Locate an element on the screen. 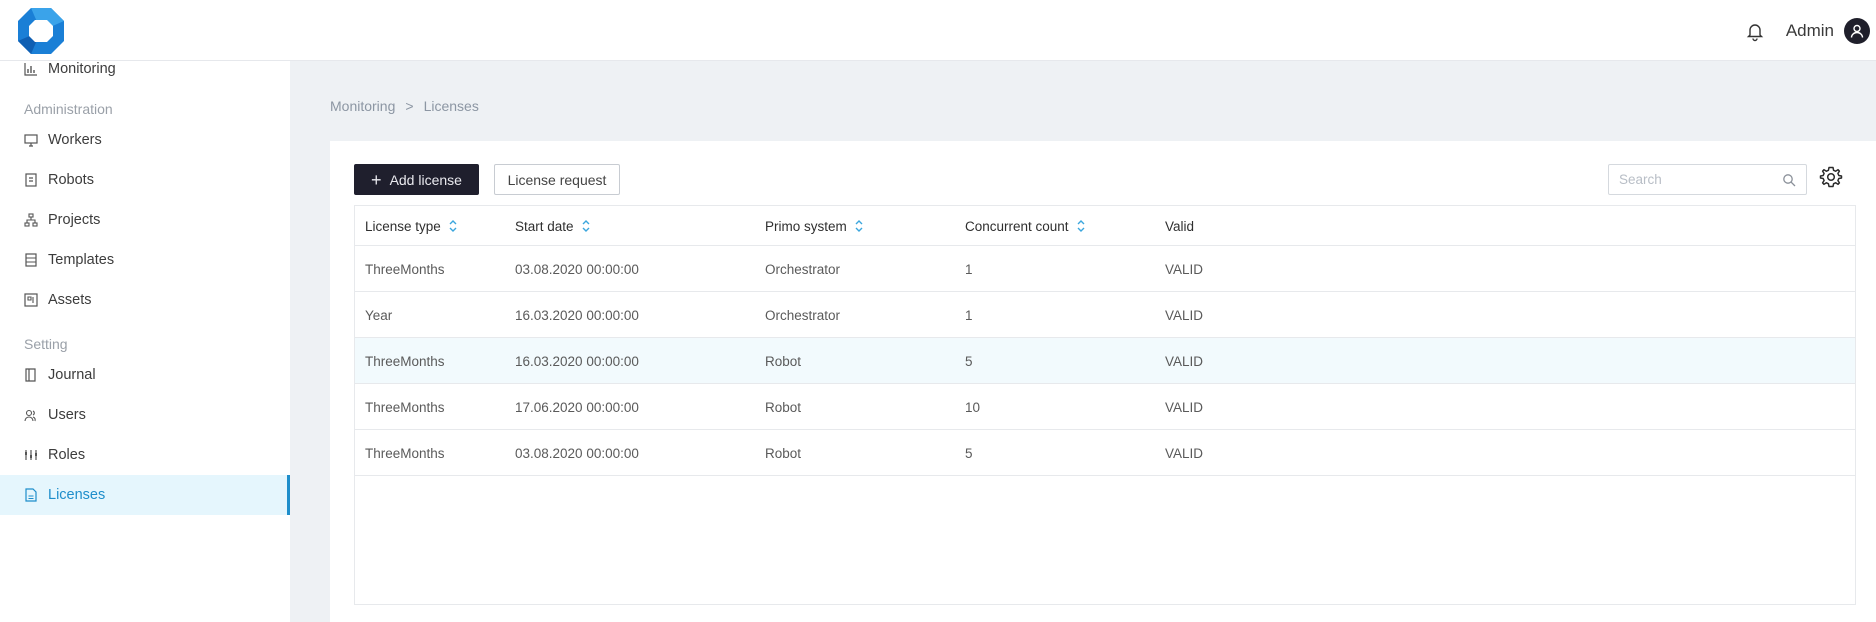 This screenshot has height=622, width=1876. sidebar-item-label: Assets is located at coordinates (70, 300).